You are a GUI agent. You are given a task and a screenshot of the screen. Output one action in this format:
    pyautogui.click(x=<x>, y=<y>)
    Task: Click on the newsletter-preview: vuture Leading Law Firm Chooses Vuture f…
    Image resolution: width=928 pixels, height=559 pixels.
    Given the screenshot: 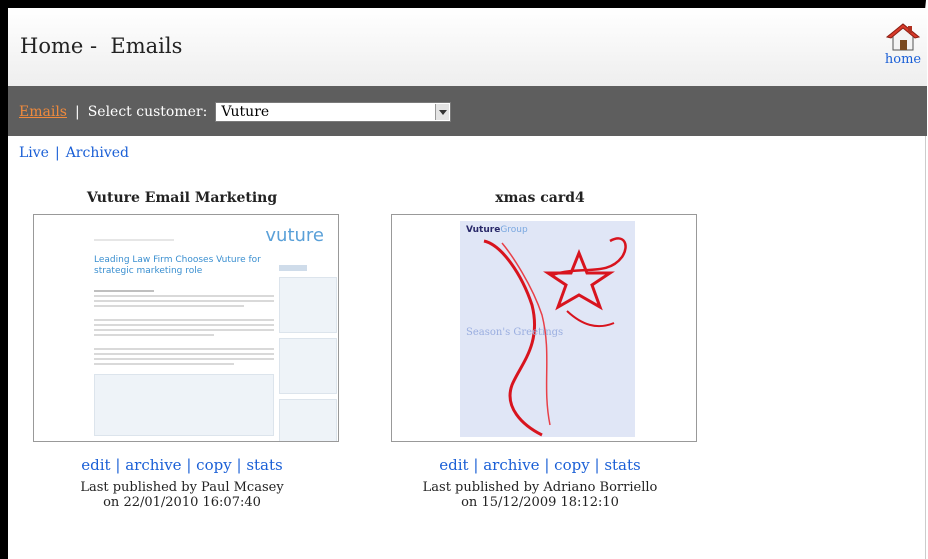 What is the action you would take?
    pyautogui.click(x=186, y=328)
    